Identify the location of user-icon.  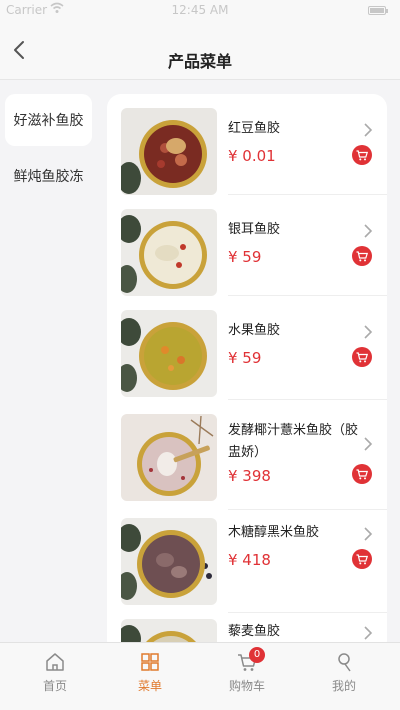
(344, 662).